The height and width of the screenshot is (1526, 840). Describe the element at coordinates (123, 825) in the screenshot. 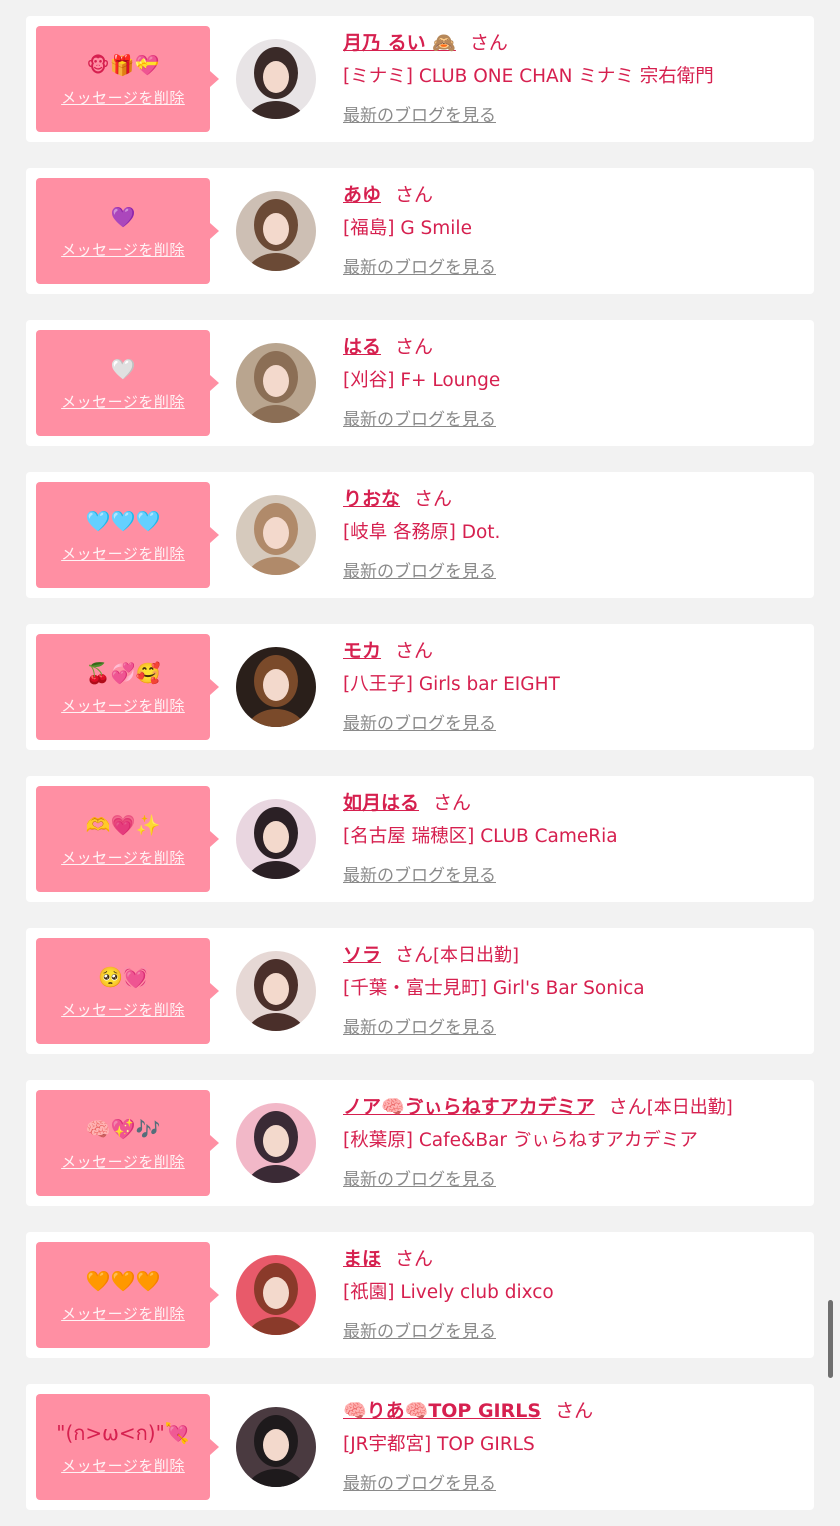

I see `message-text: 🫶💗✨` at that location.